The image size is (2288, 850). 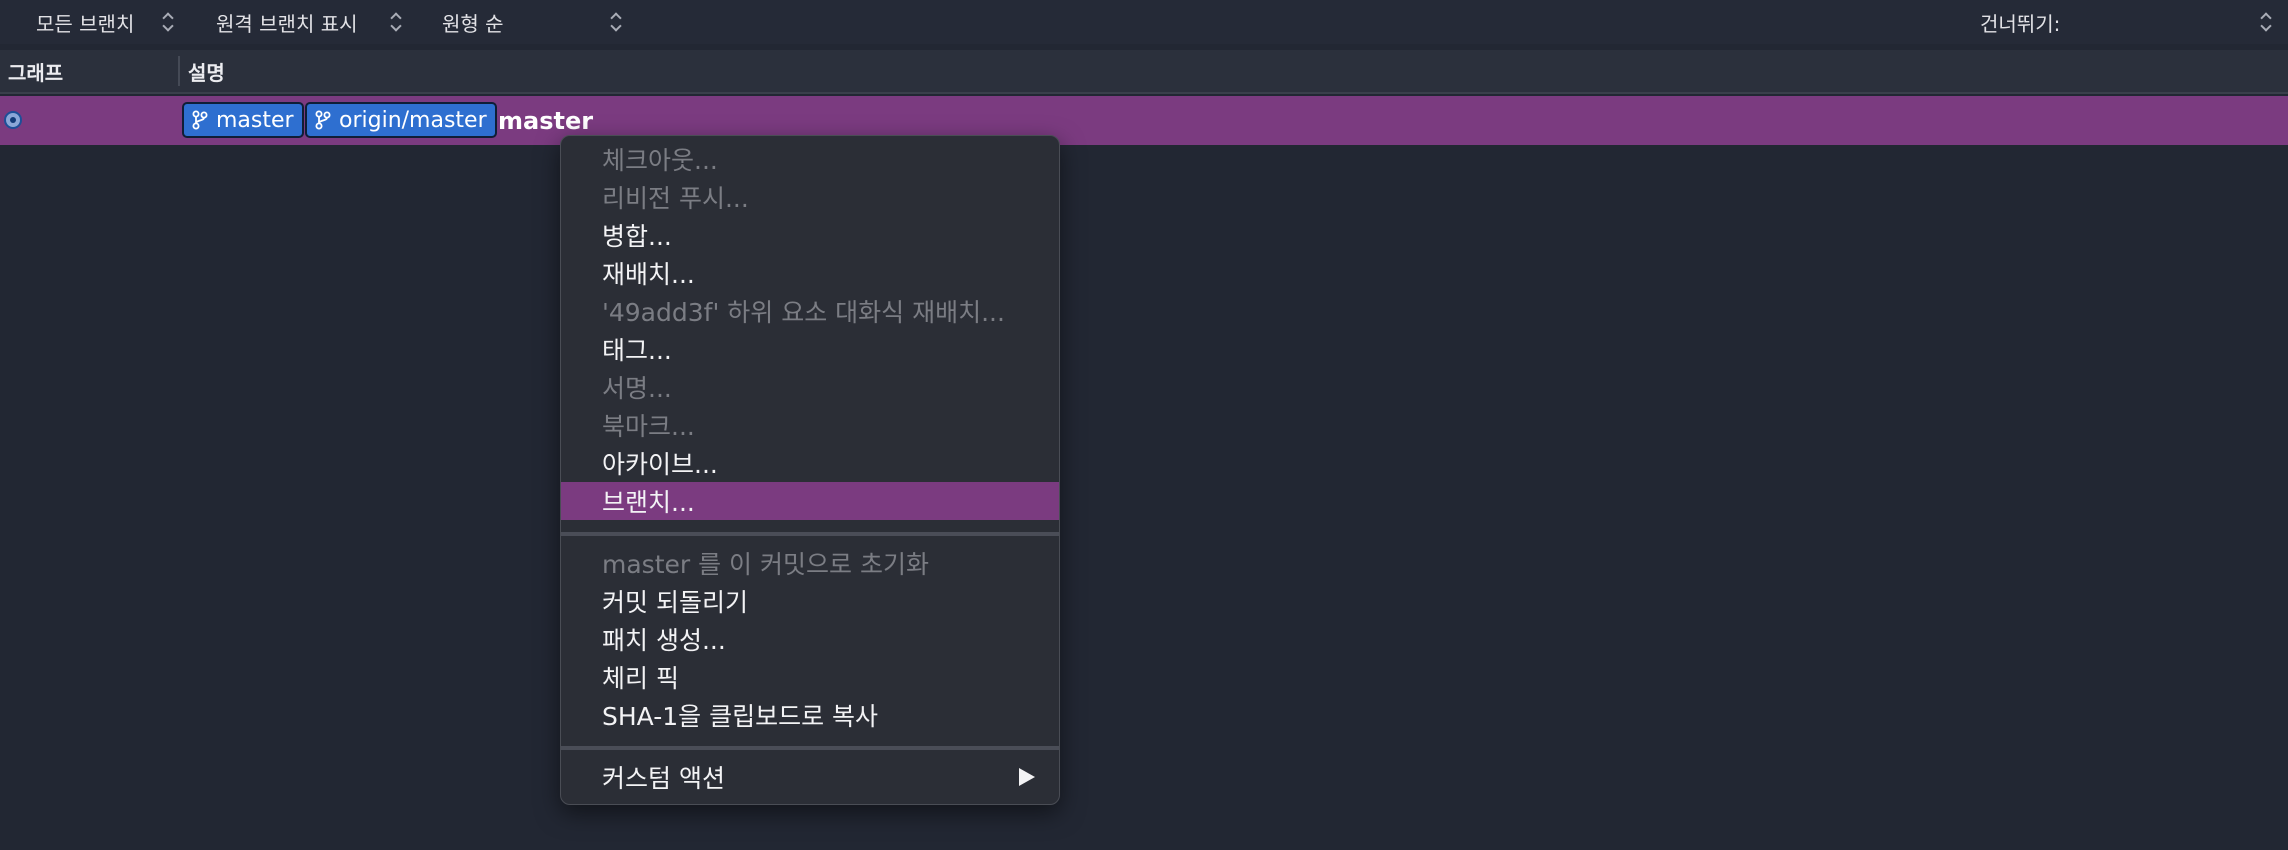 I want to click on column-graph: 그래프, so click(x=35, y=71).